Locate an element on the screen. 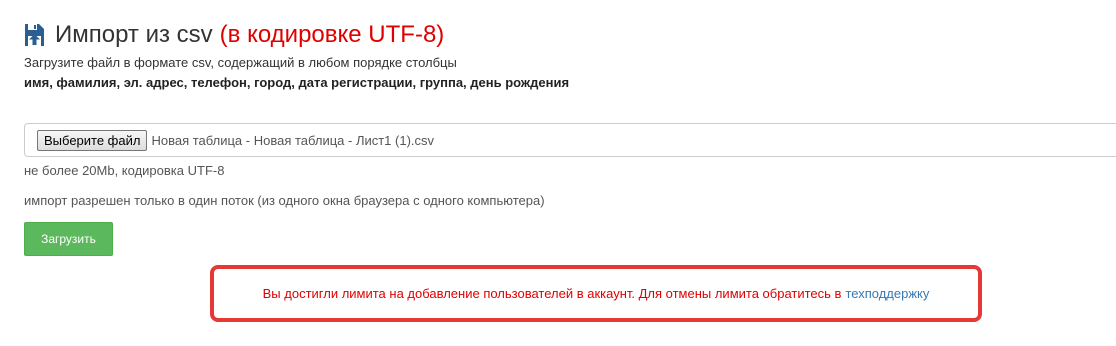 The height and width of the screenshot is (346, 1116). page-title: Импорт из csv (в кодировке UTF-8) is located at coordinates (249, 35).